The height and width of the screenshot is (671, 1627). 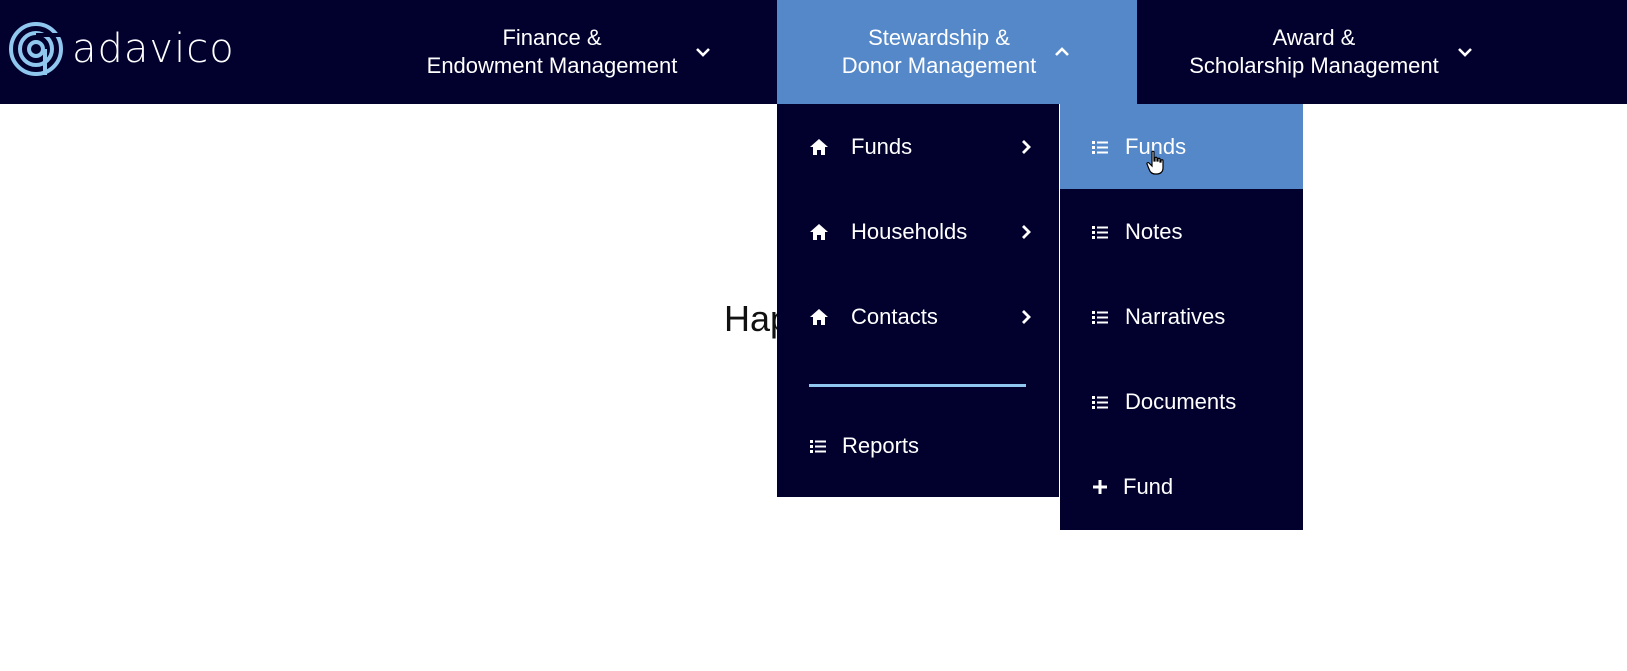 What do you see at coordinates (909, 231) in the screenshot?
I see `menu-item-label: Households` at bounding box center [909, 231].